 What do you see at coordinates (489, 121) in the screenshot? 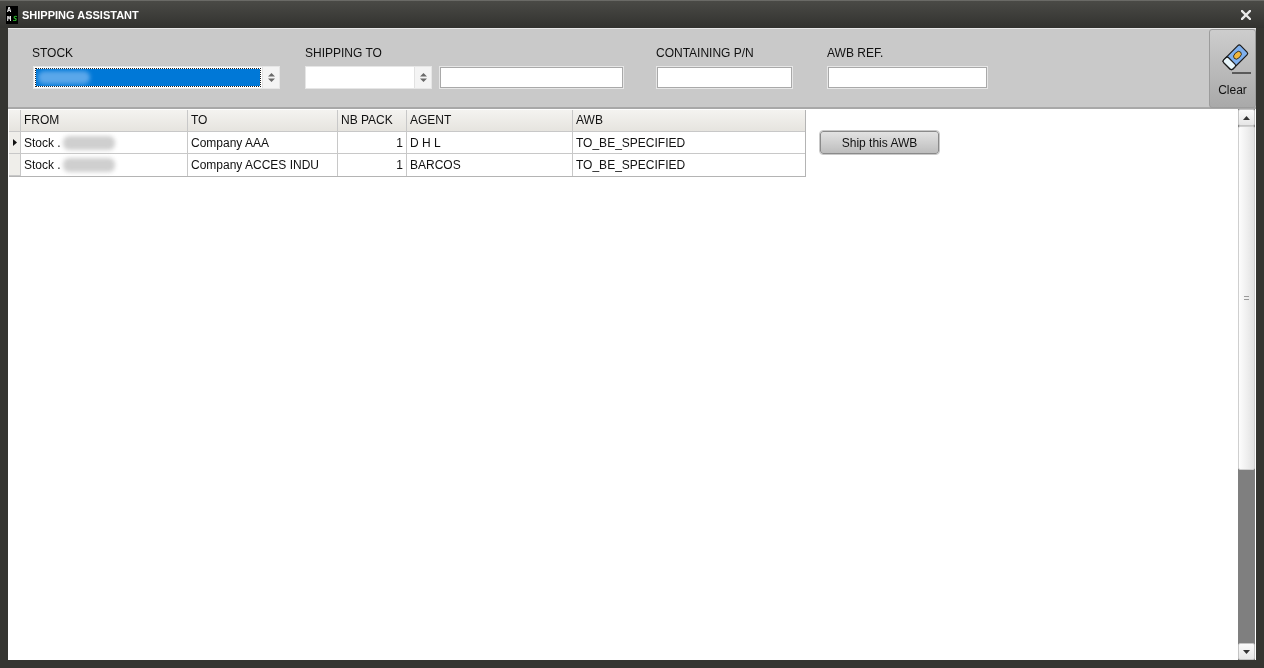
I see `column-header: AGENT` at bounding box center [489, 121].